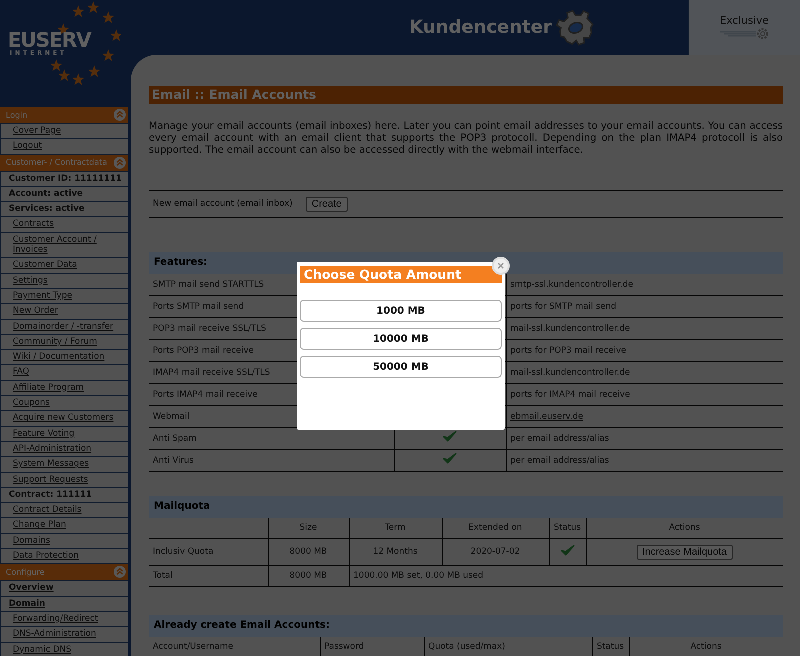  I want to click on table-cell: ports for SMTP mail send, so click(563, 307).